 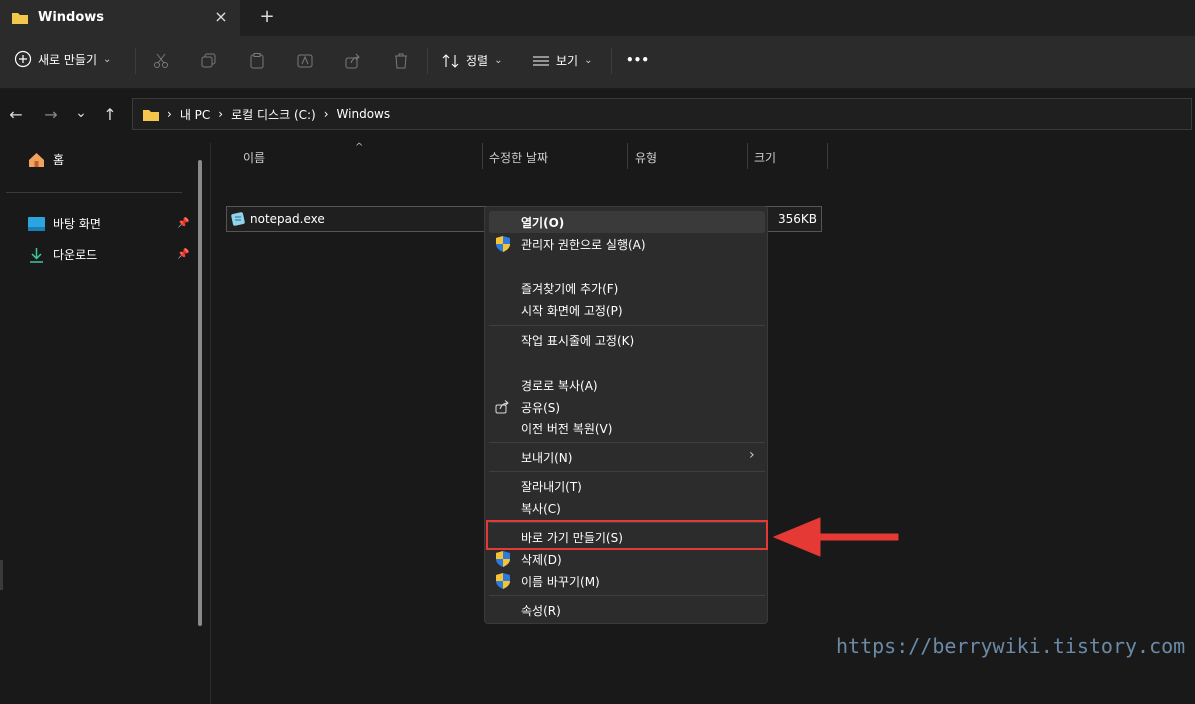 What do you see at coordinates (257, 61) in the screenshot?
I see `paste-icon` at bounding box center [257, 61].